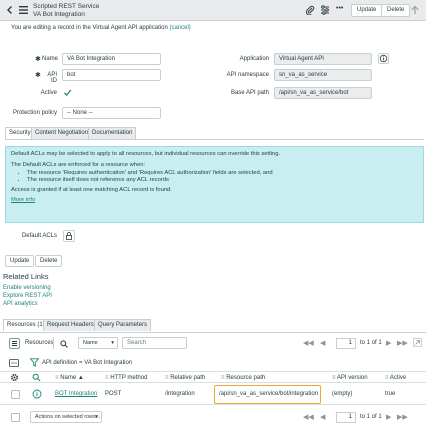  What do you see at coordinates (34, 362) in the screenshot?
I see `filter-icon` at bounding box center [34, 362].